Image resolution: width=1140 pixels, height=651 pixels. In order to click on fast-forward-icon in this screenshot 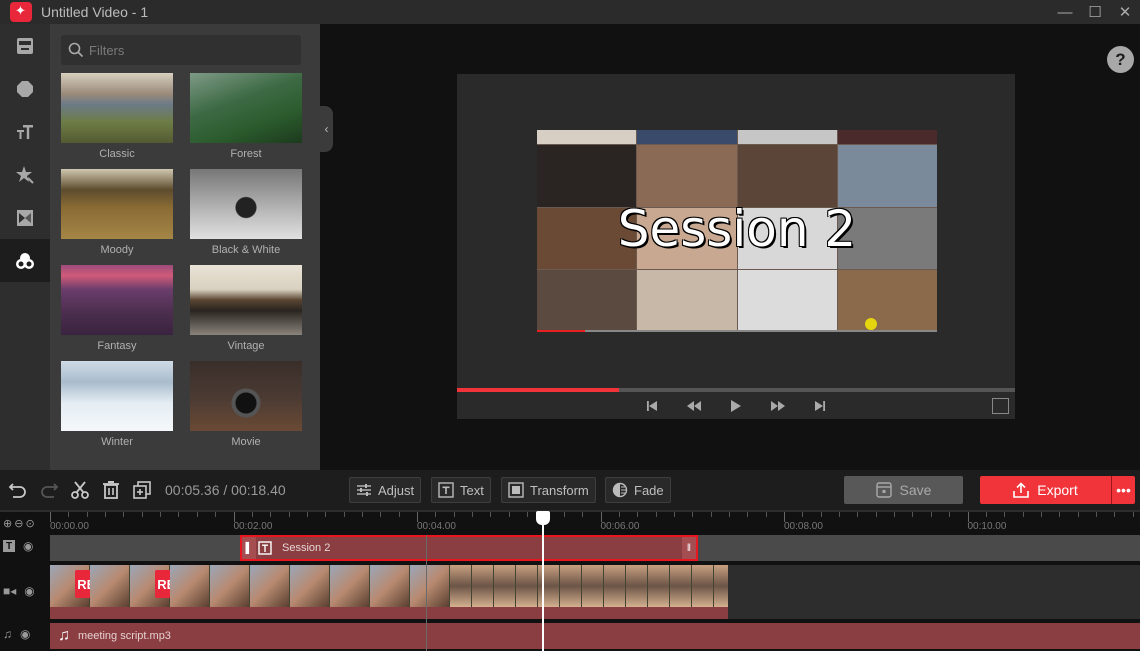, I will do `click(778, 406)`.